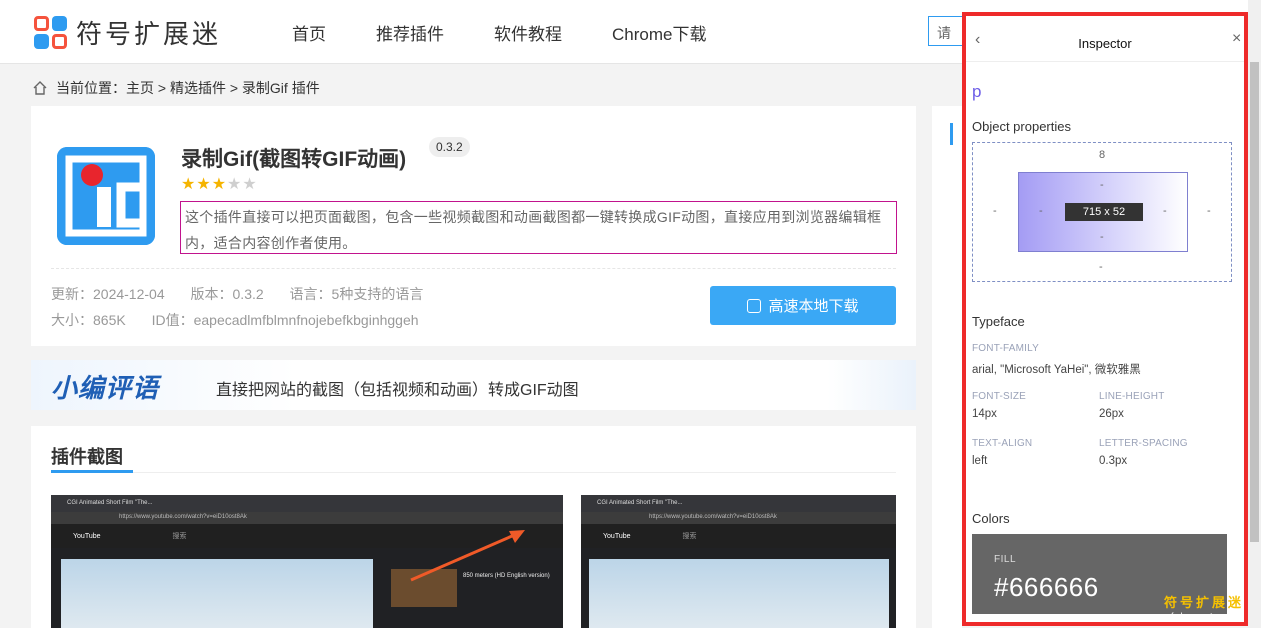 The image size is (1261, 628). I want to click on main-nav: 首页 推荐插件 软件教程 Chrome下载, so click(524, 32).